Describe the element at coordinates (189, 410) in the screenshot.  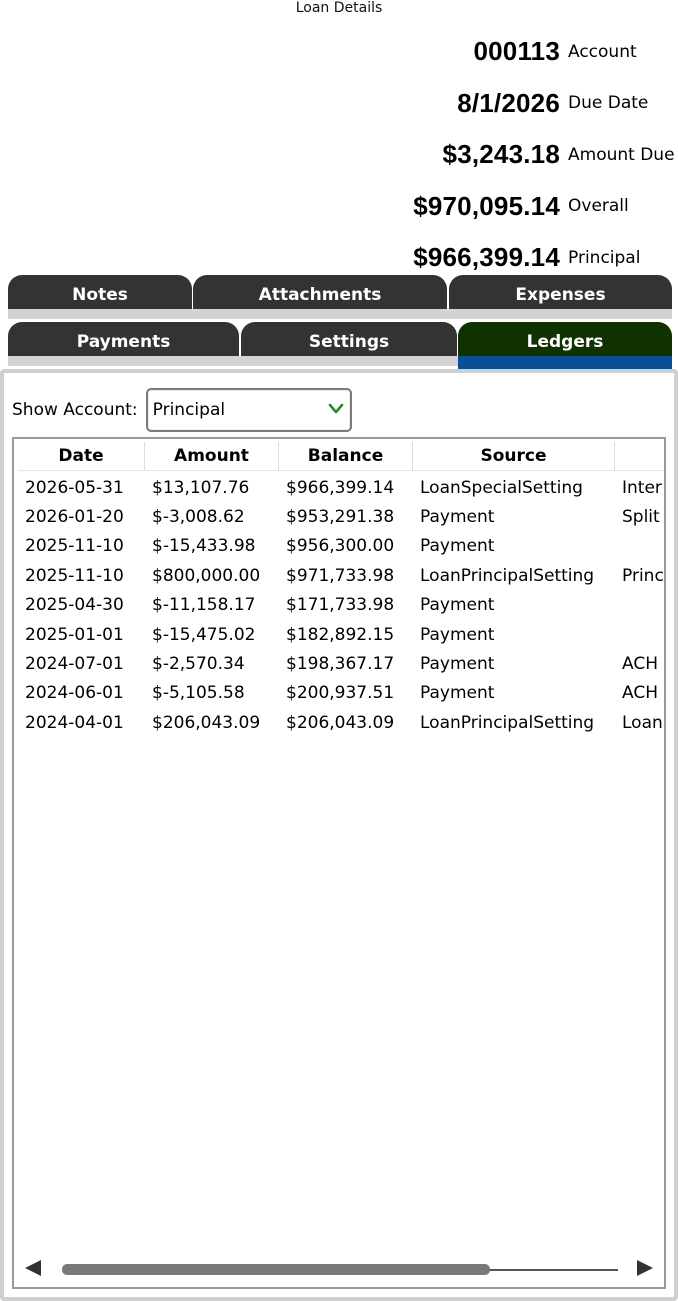
I see `account-select-value: Principal` at that location.